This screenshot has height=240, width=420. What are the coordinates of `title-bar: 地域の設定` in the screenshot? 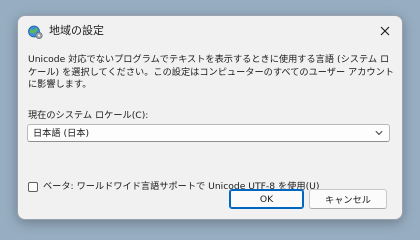 It's located at (210, 31).